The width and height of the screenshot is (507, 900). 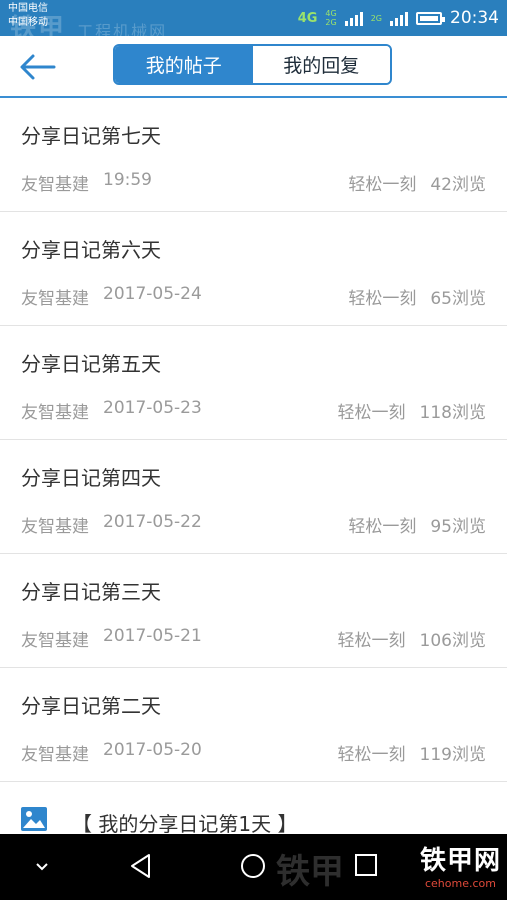 I want to click on carrier-2: 中国移动, so click(x=28, y=22).